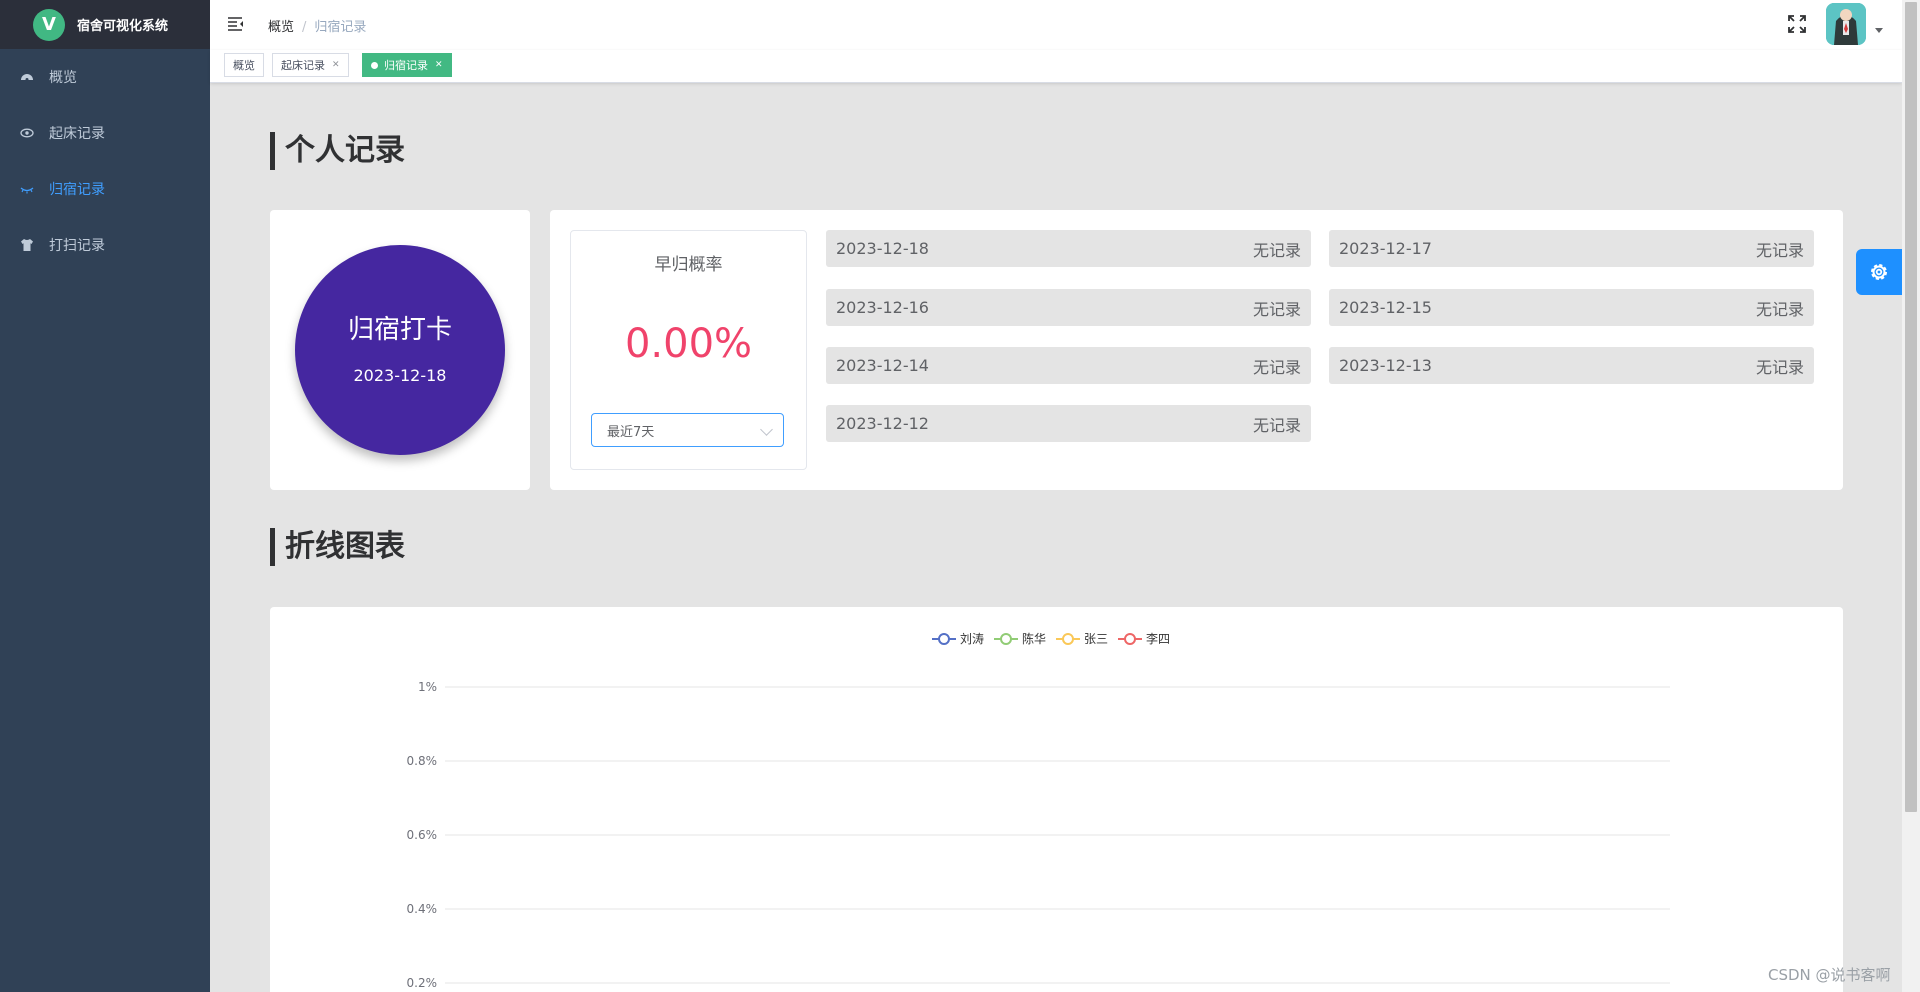 Image resolution: width=1920 pixels, height=992 pixels. I want to click on tag-label: 起床记录, so click(303, 65).